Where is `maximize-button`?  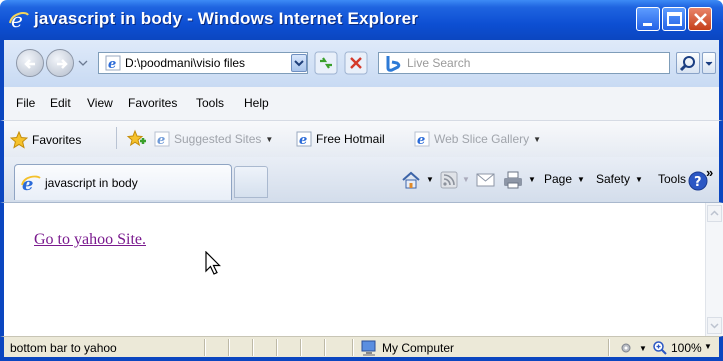
maximize-button is located at coordinates (674, 19).